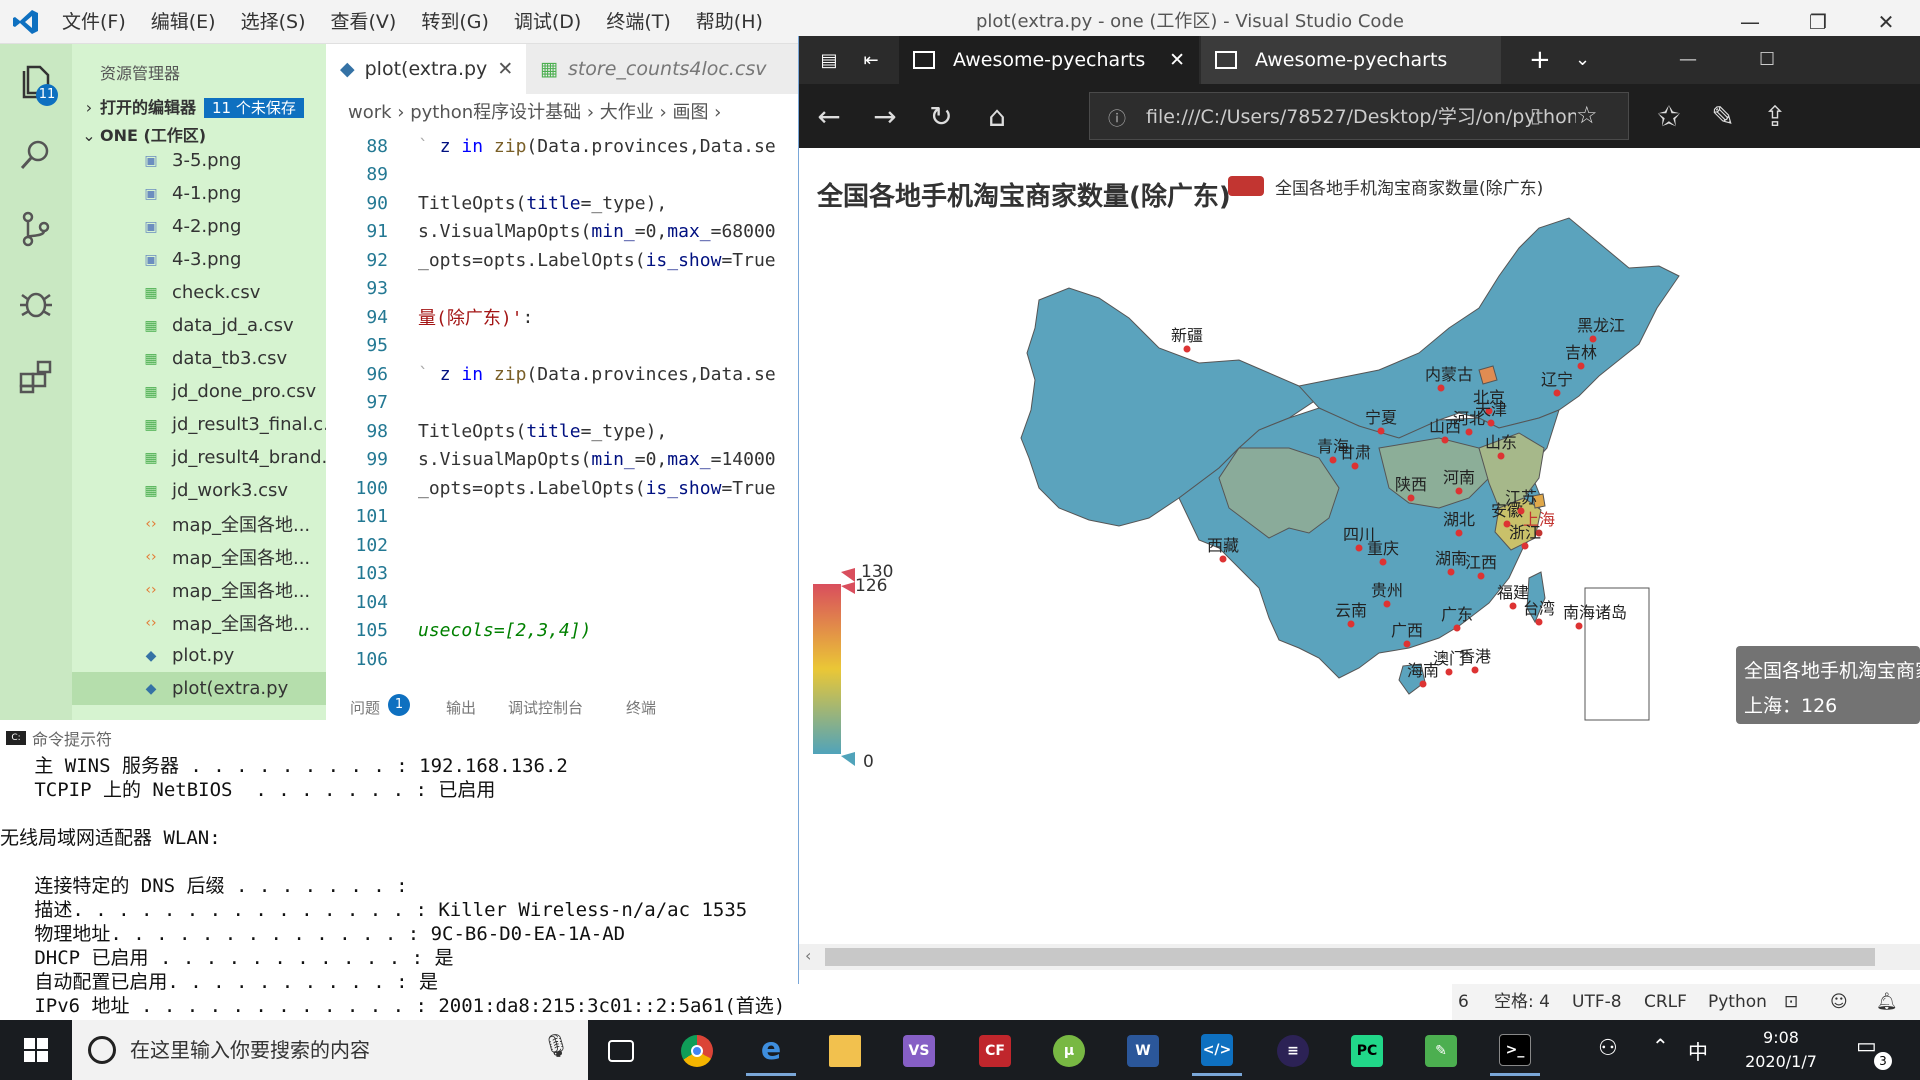  What do you see at coordinates (1665, 1002) in the screenshot?
I see `status-eol: CRLF` at bounding box center [1665, 1002].